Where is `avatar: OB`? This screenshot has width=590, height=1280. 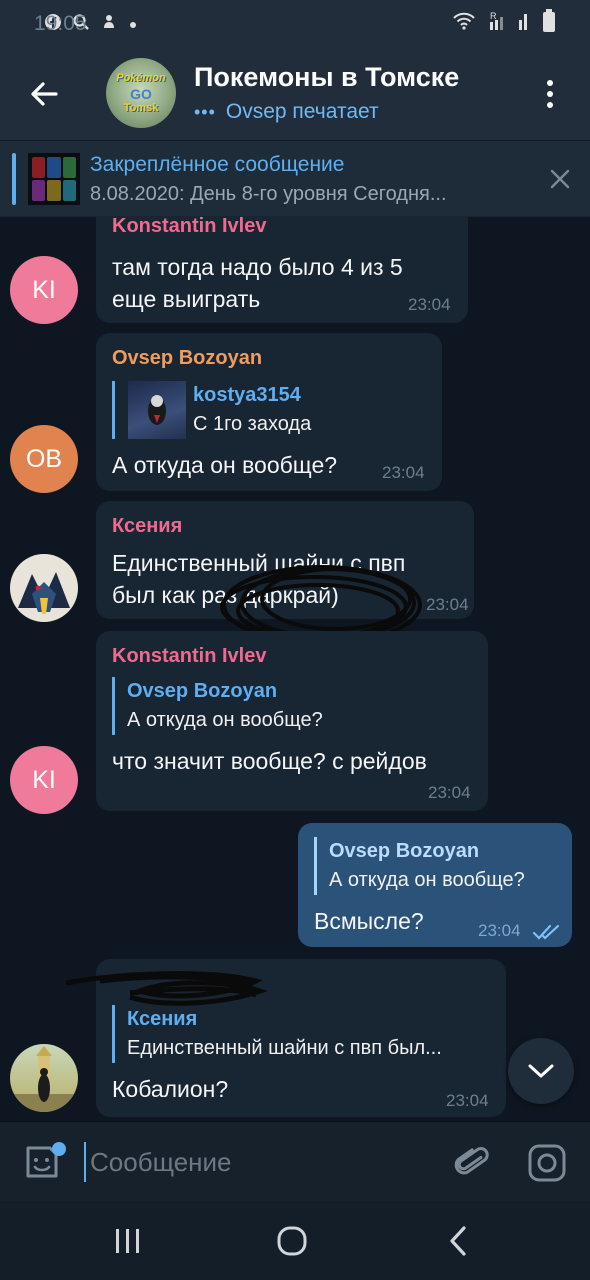
avatar: OB is located at coordinates (44, 459).